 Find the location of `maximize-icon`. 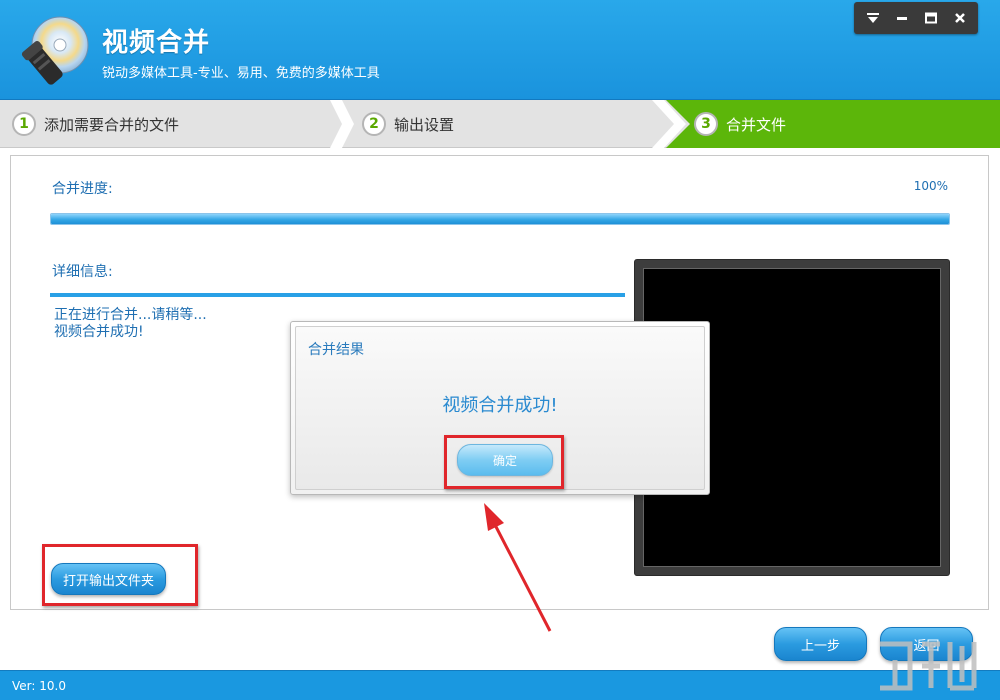

maximize-icon is located at coordinates (931, 18).